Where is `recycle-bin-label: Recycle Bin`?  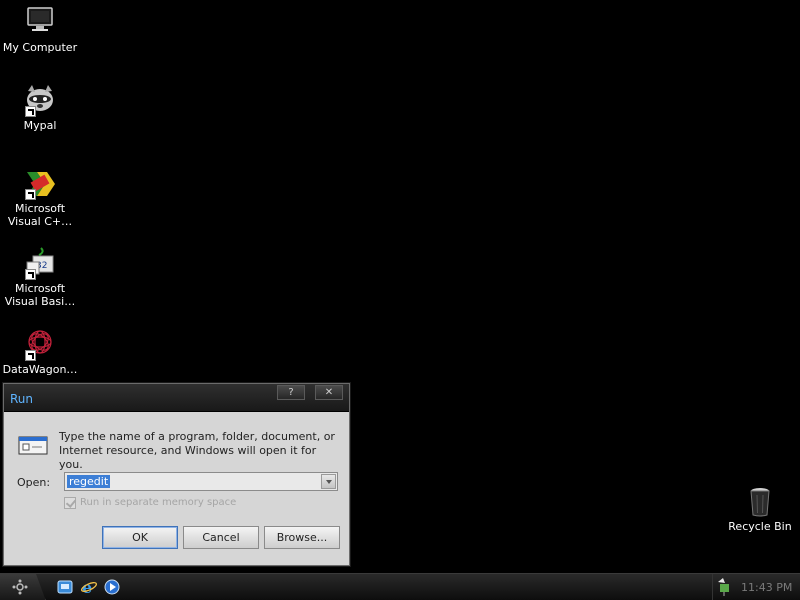
recycle-bin-label: Recycle Bin is located at coordinates (760, 526).